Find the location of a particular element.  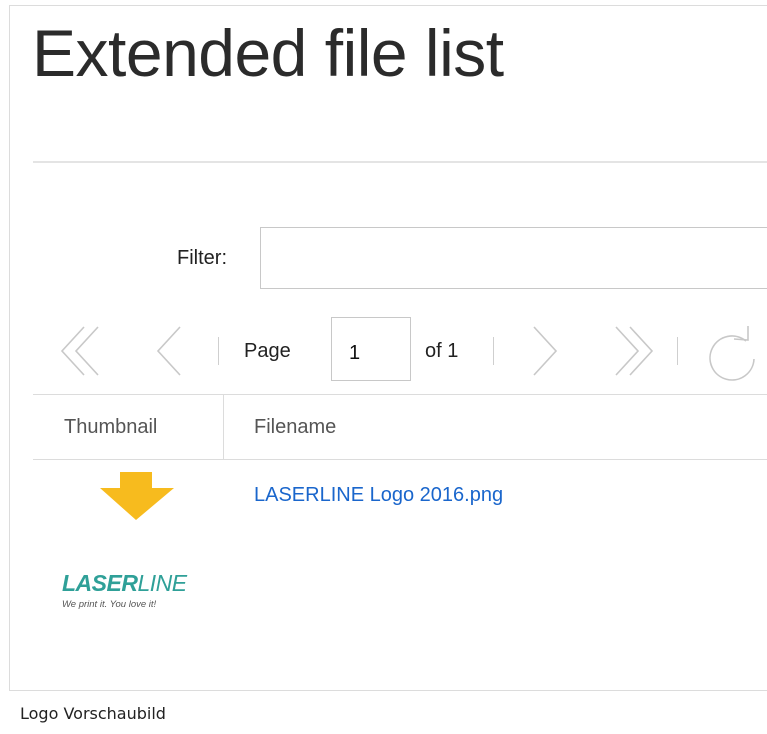

filter-label: Filter: is located at coordinates (202, 258).